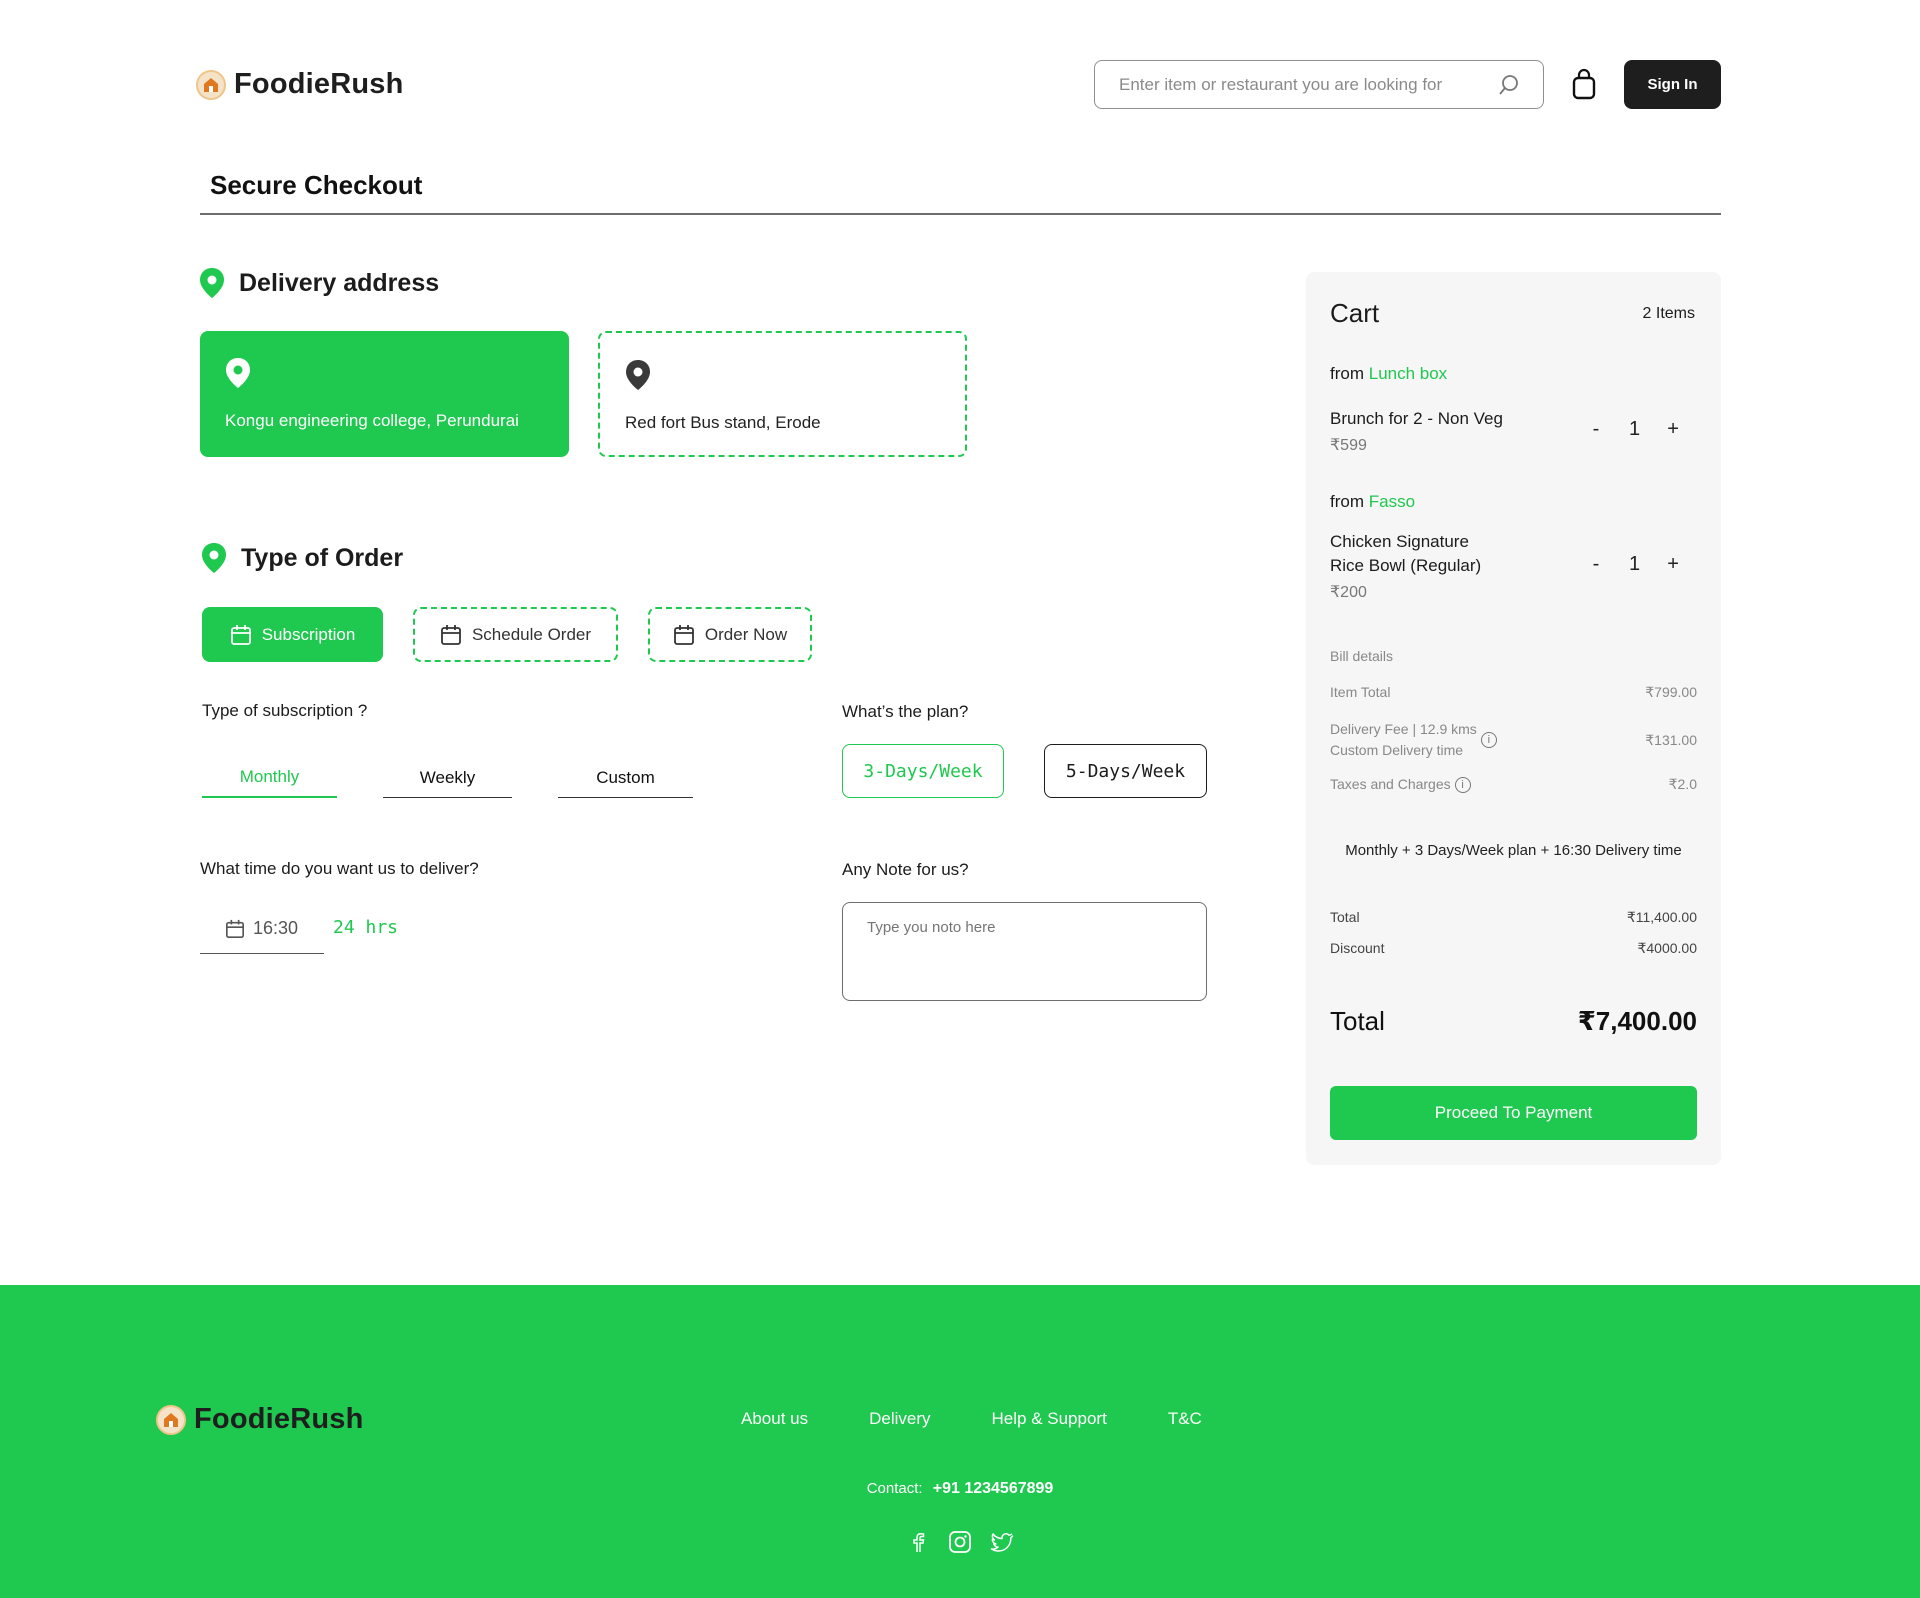 The height and width of the screenshot is (1598, 1920). I want to click on discount-value: ₹4000.00, so click(1667, 948).